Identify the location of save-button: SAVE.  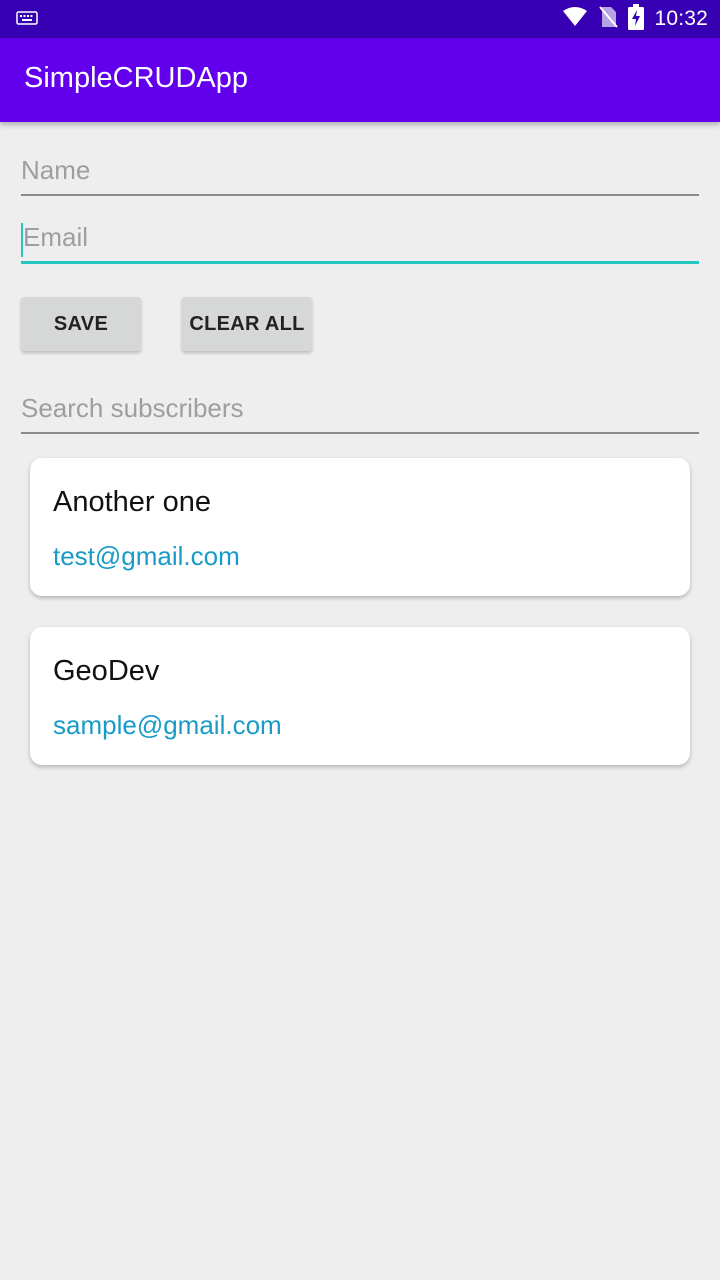
(81, 324).